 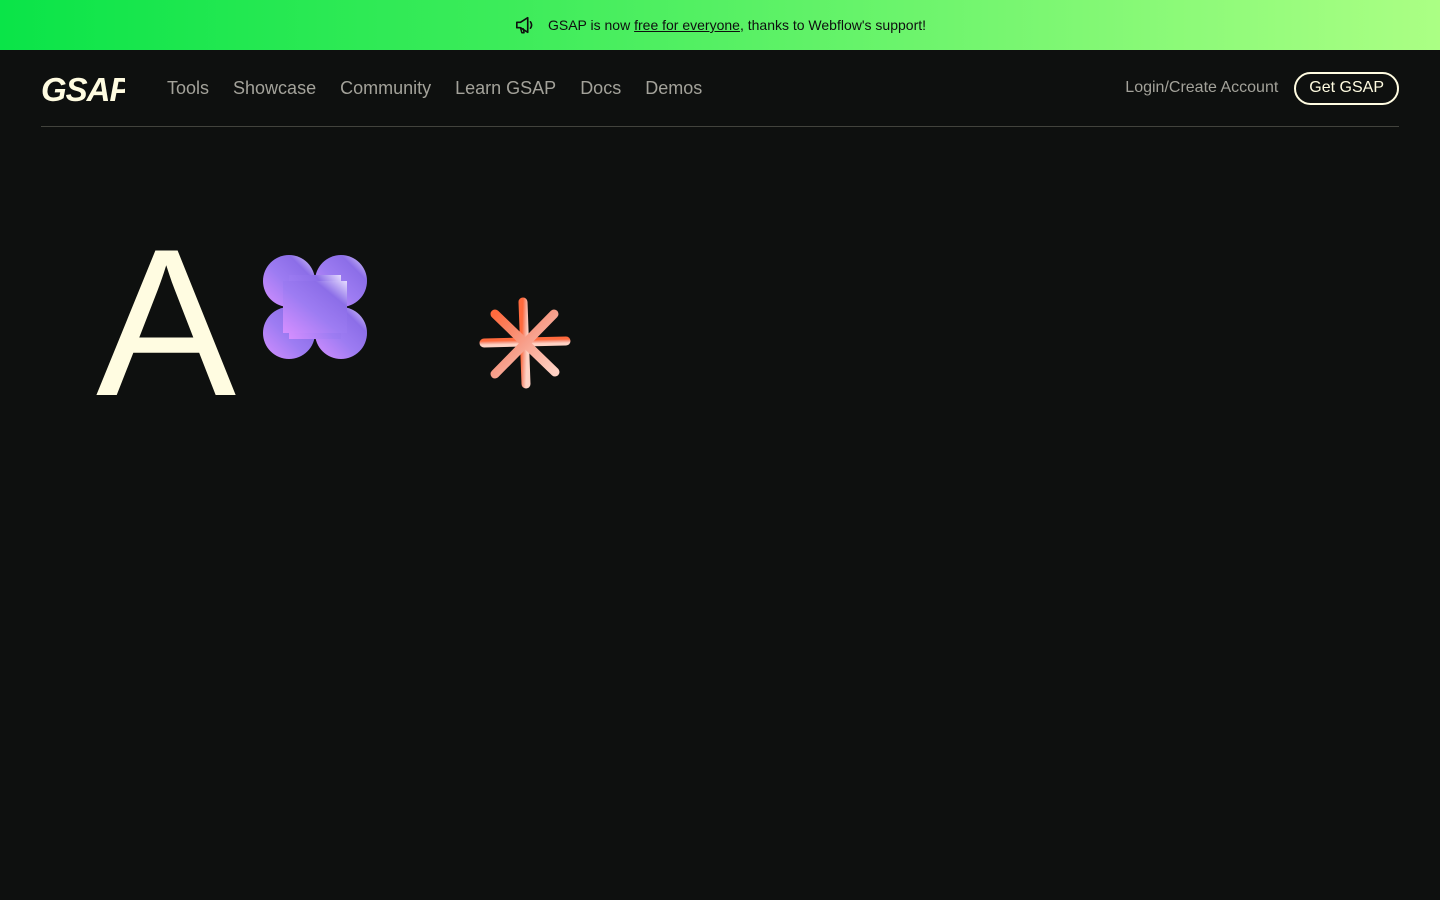 What do you see at coordinates (673, 88) in the screenshot?
I see `nav-link-demos: Demos` at bounding box center [673, 88].